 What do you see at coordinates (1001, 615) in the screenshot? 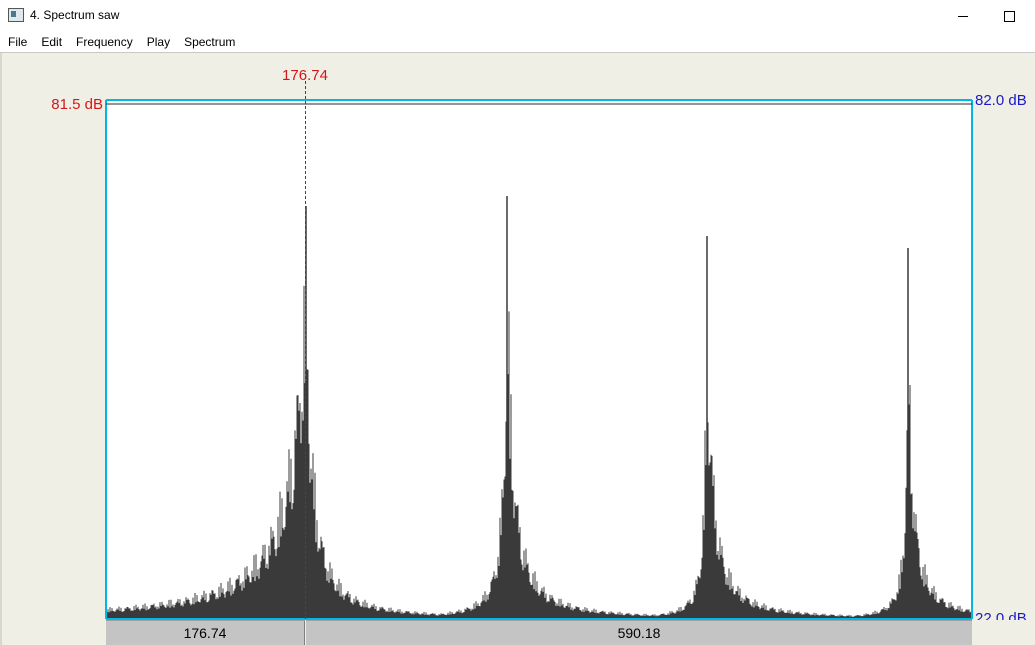
I see `right-bottom-db-label: 22.0 dB` at bounding box center [1001, 615].